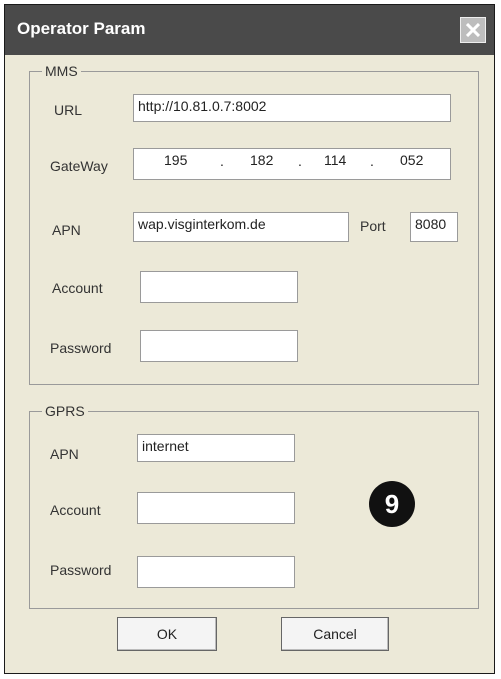 This screenshot has height=679, width=501. I want to click on gateway-octet-2: 182, so click(262, 160).